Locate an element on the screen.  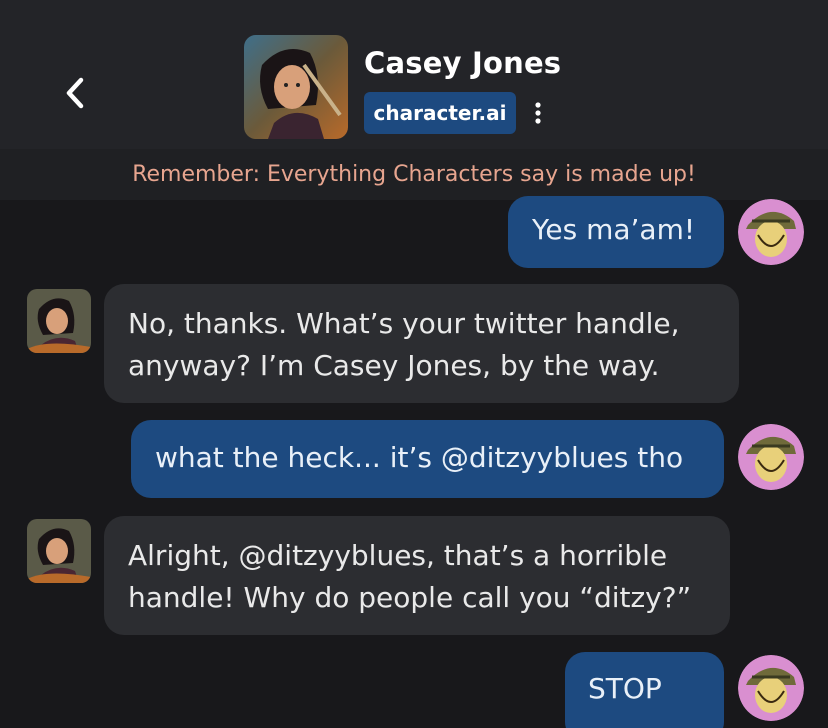
message-text: Yes ma’am! is located at coordinates (614, 229).